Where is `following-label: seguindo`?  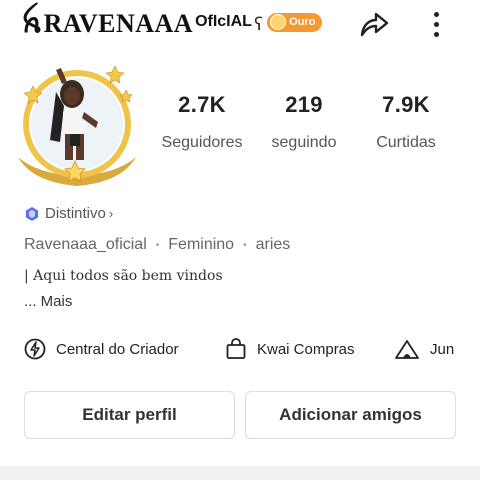 following-label: seguindo is located at coordinates (304, 142).